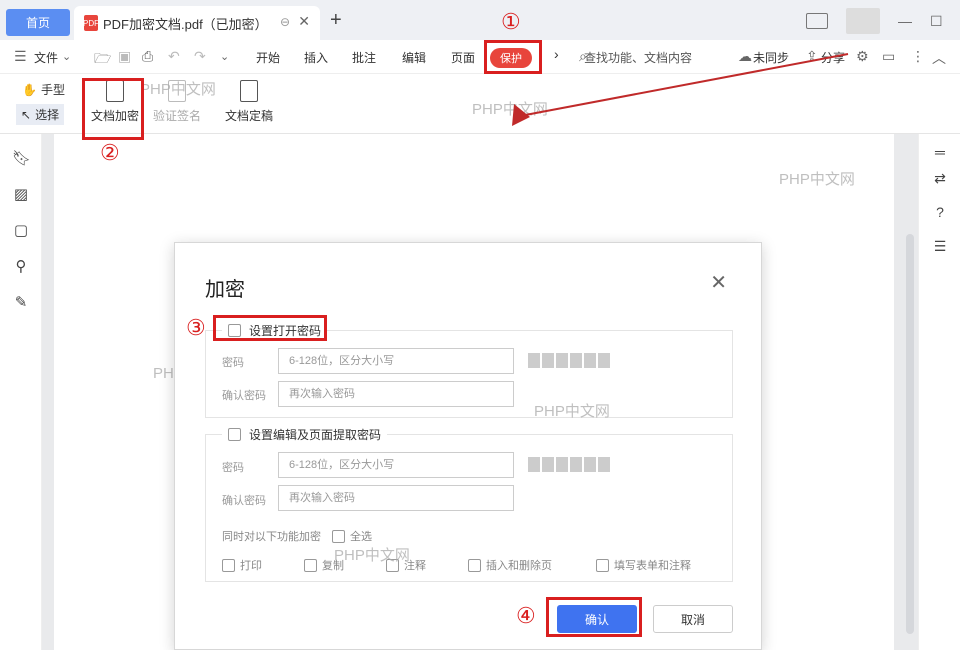 The image size is (960, 650). What do you see at coordinates (569, 360) in the screenshot?
I see `password-strength-meter` at bounding box center [569, 360].